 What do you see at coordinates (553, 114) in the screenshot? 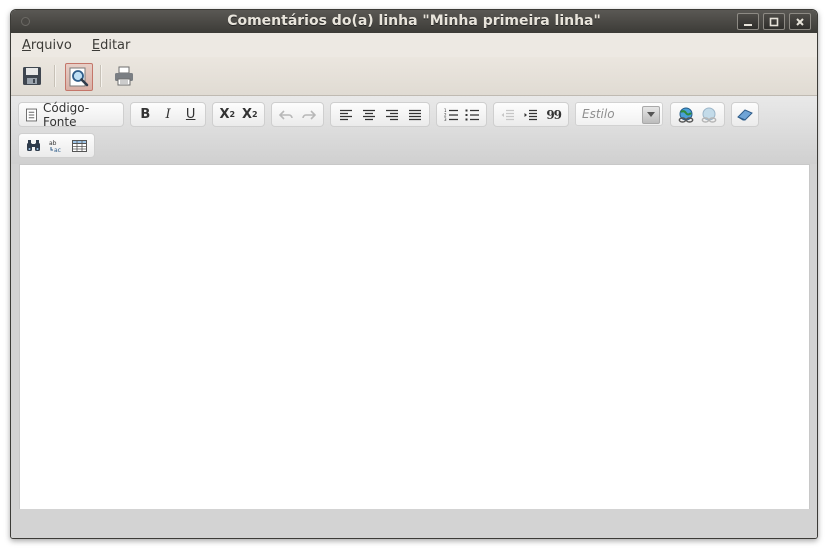
I see `blockquote-button: 99` at bounding box center [553, 114].